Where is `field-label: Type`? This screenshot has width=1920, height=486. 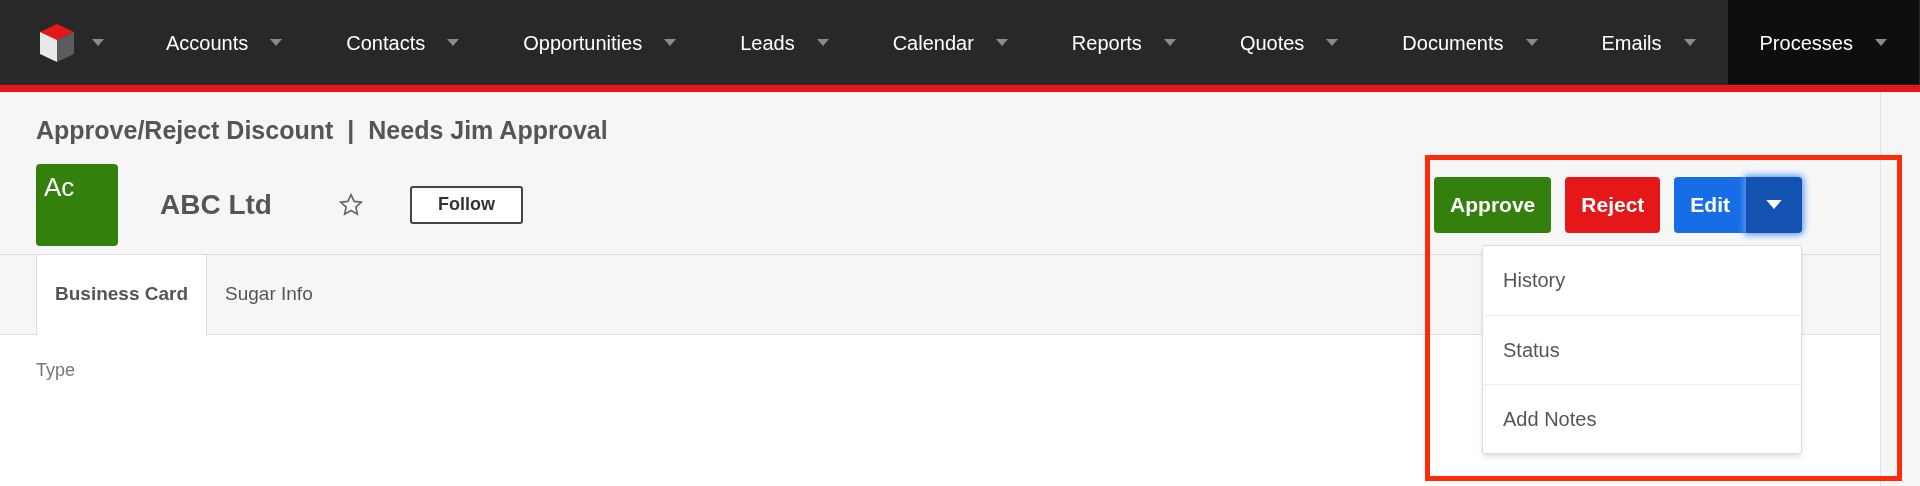 field-label: Type is located at coordinates (56, 370).